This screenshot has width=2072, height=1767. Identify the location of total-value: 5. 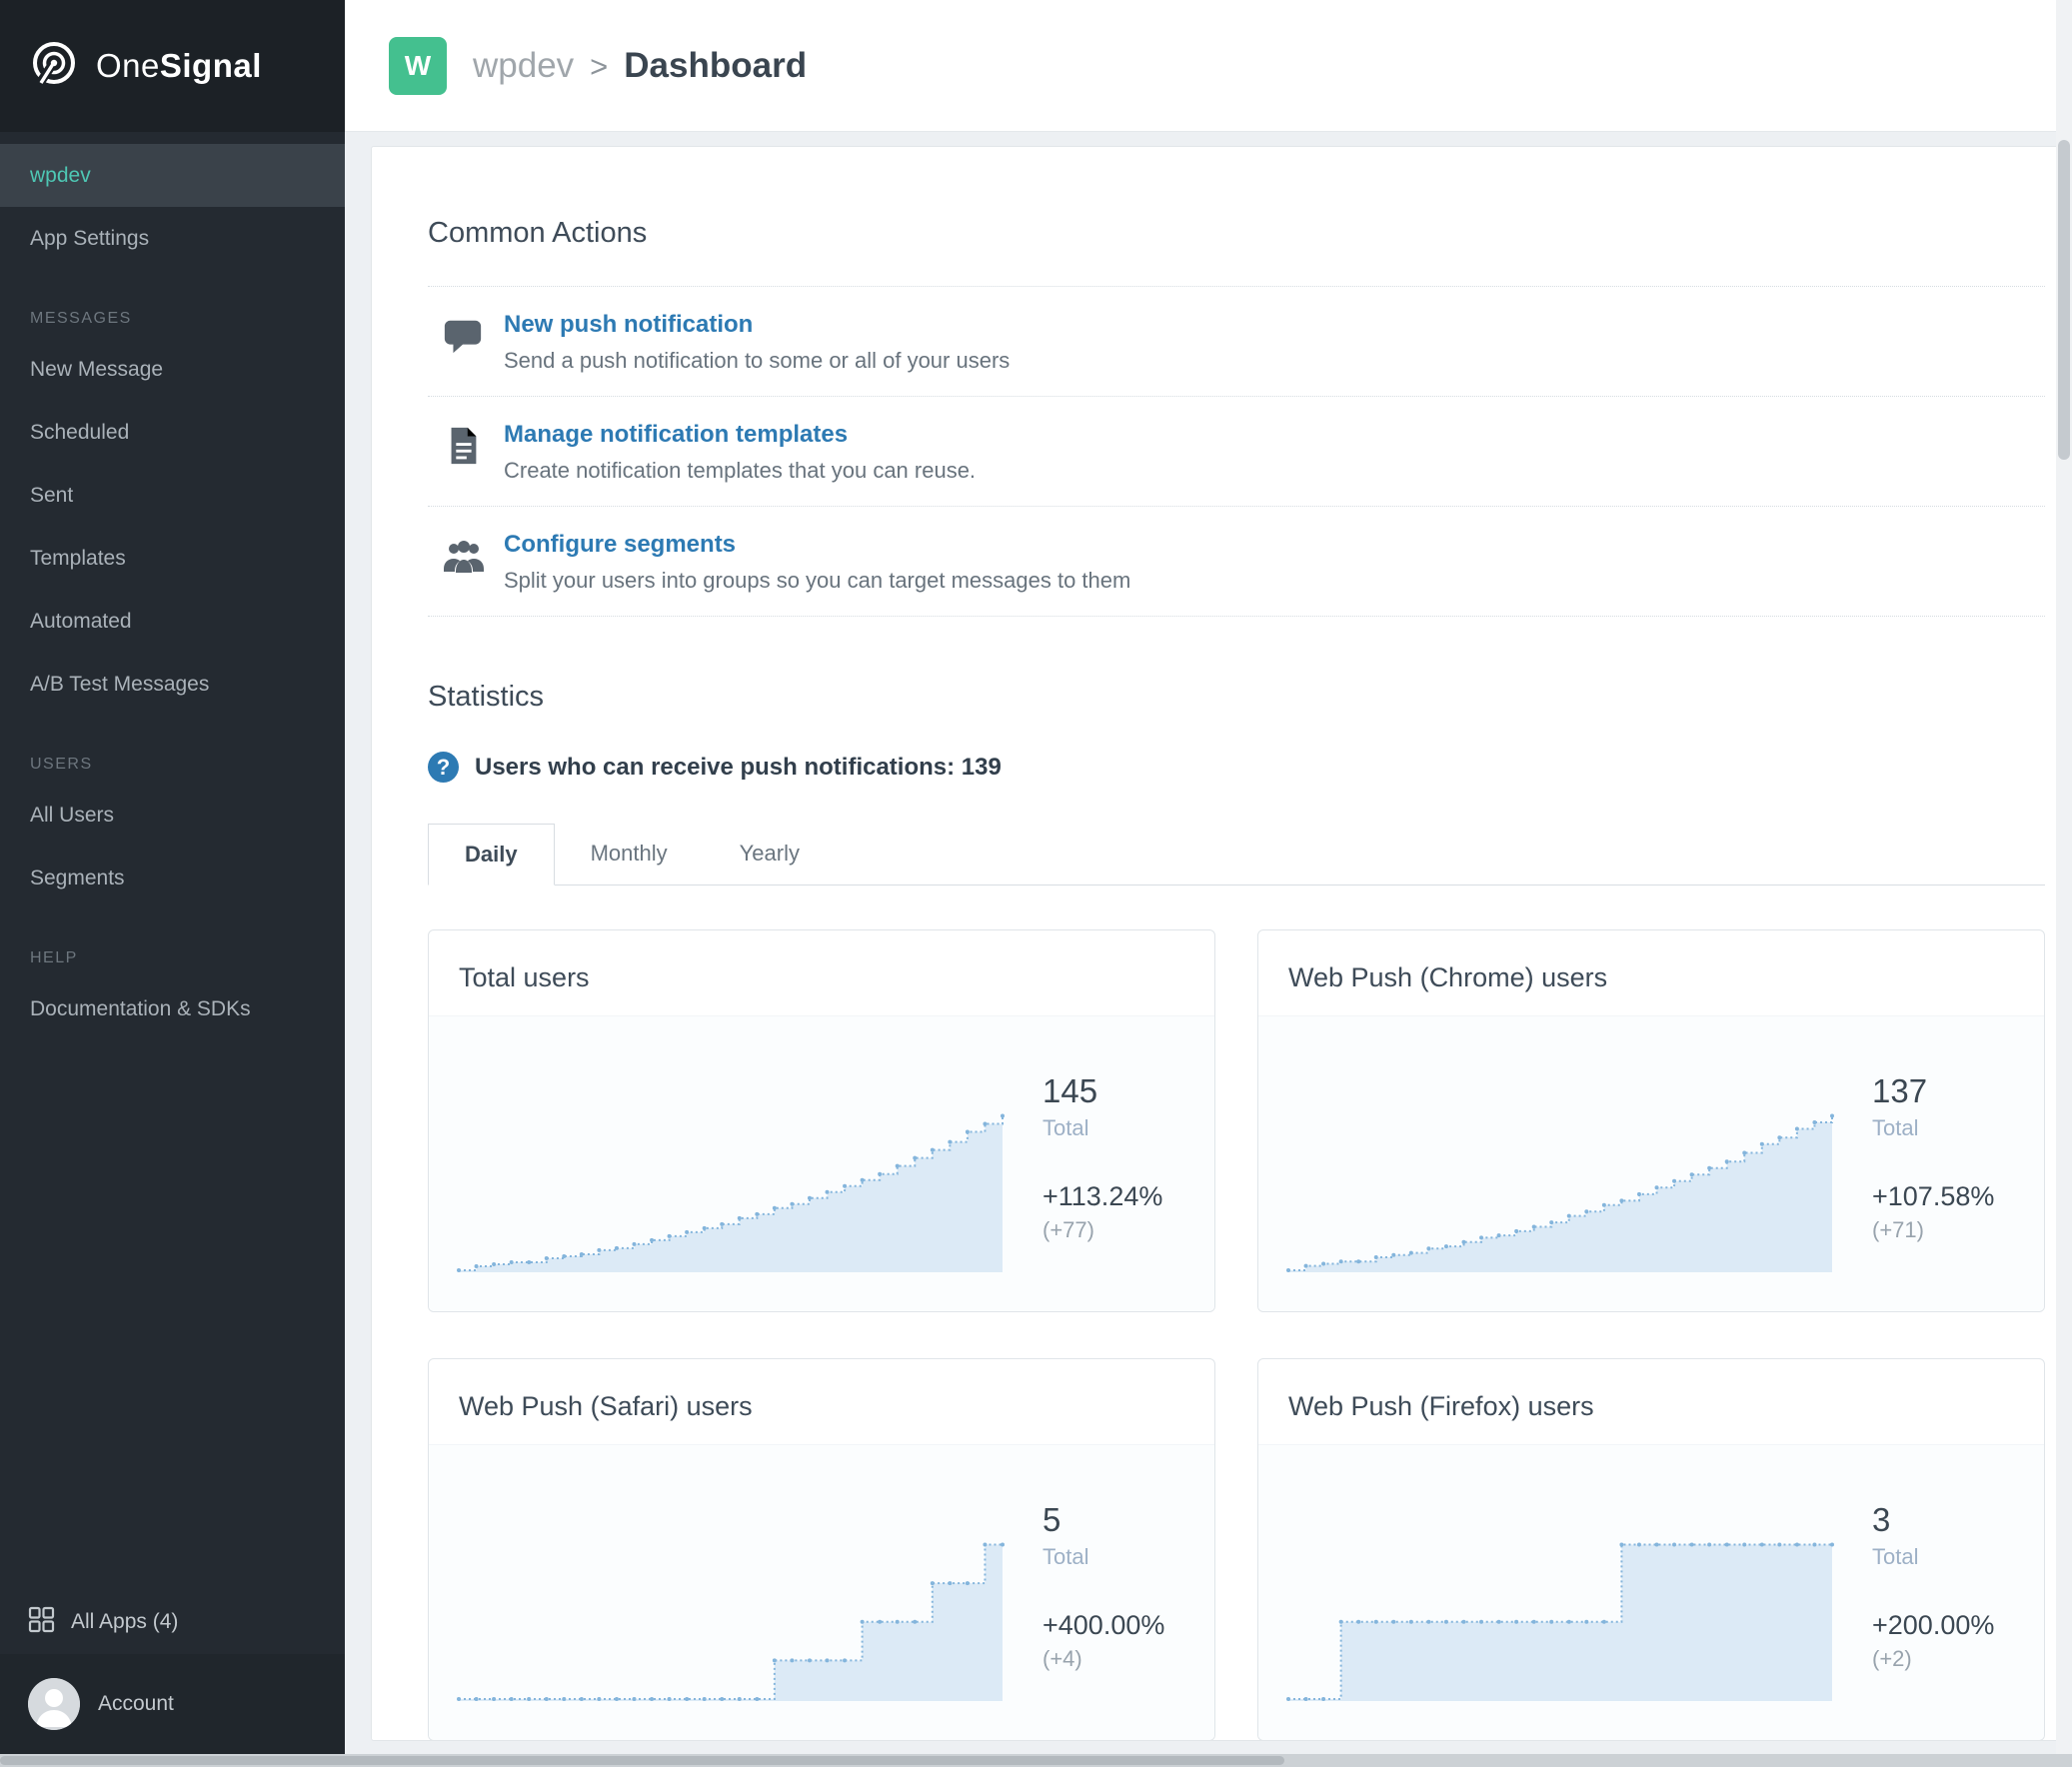
(1051, 1519).